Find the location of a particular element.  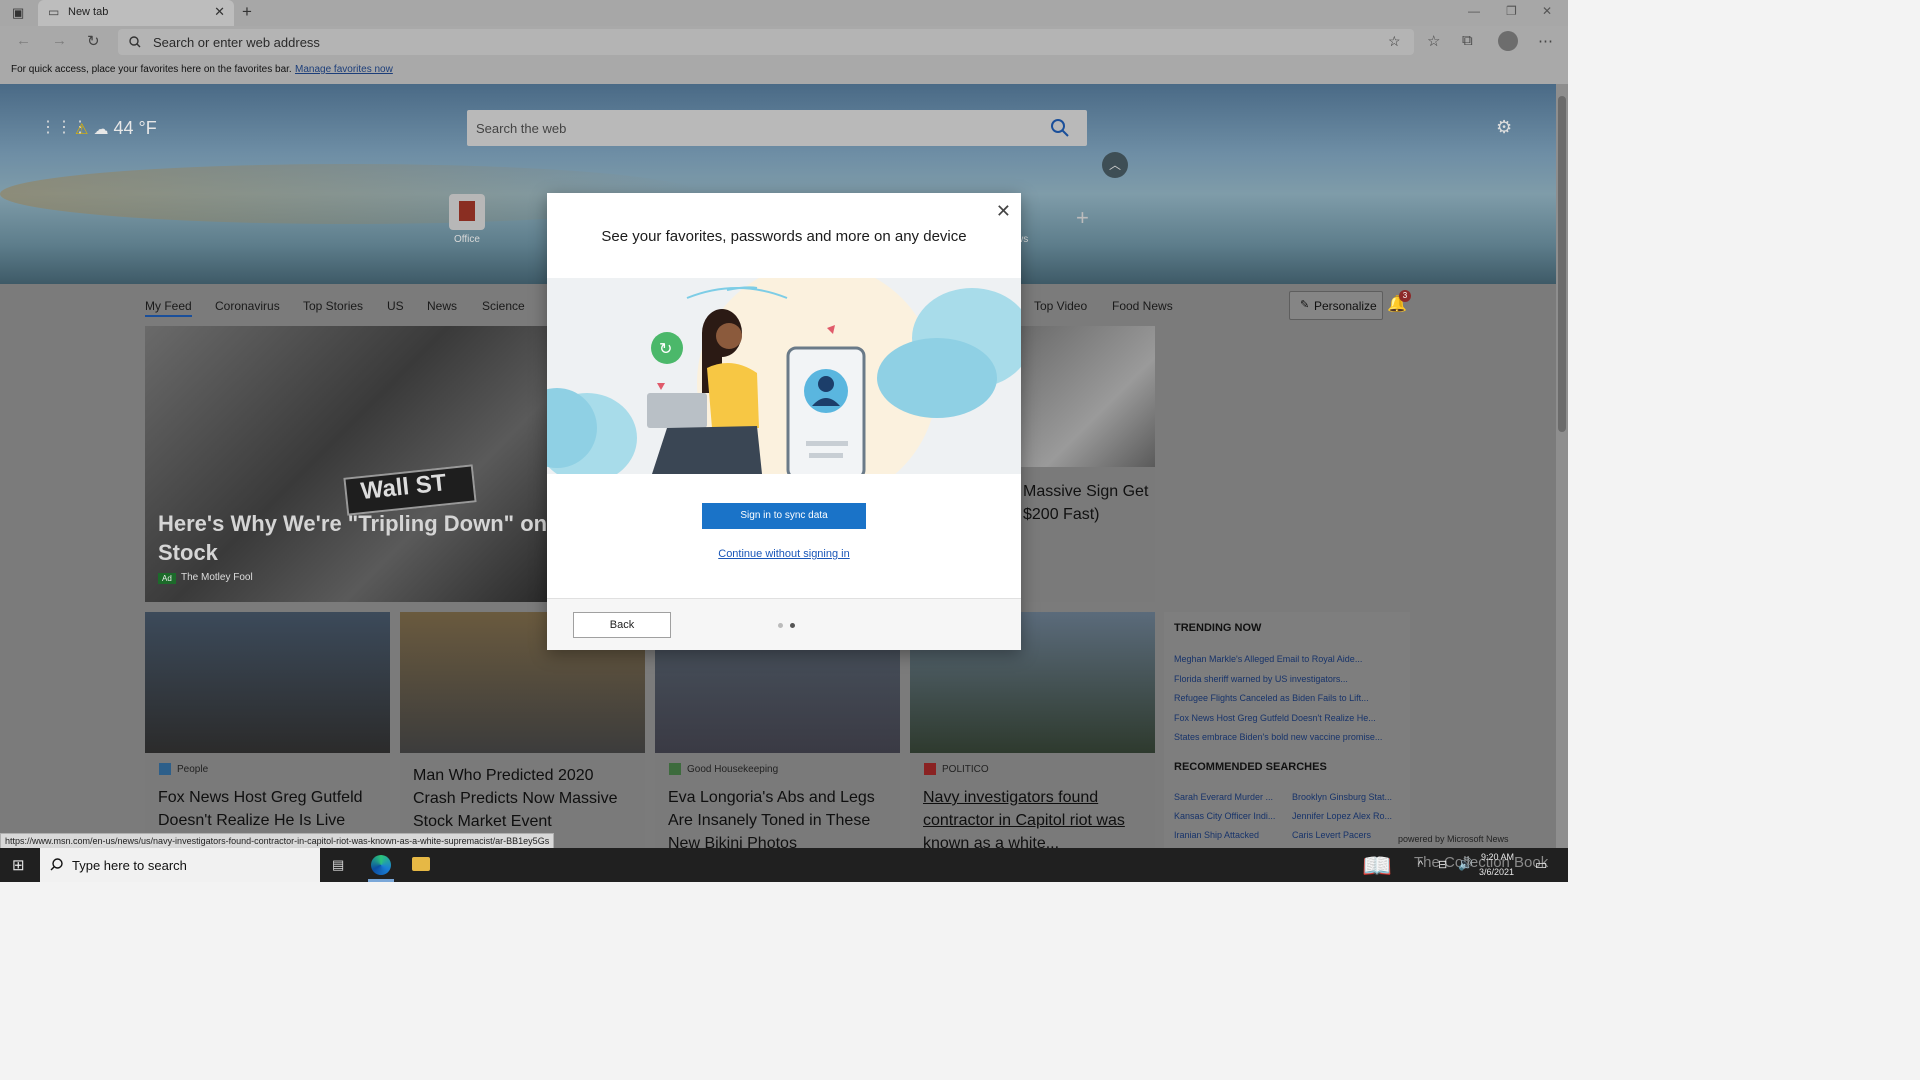

nav-science: Science is located at coordinates (503, 306).